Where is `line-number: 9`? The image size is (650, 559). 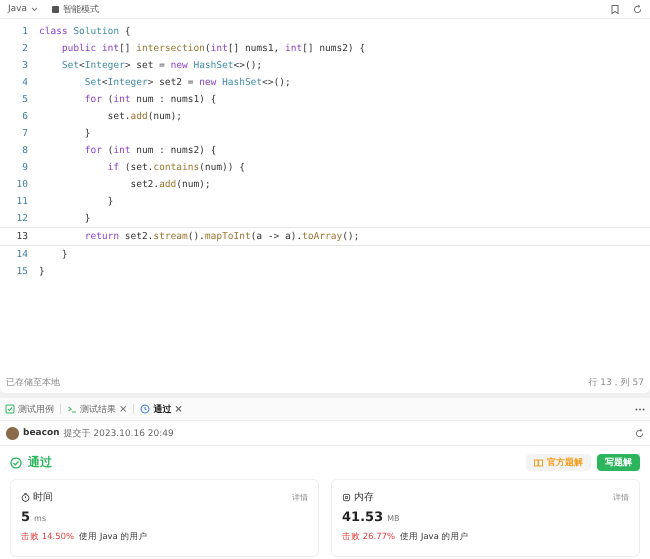
line-number: 9 is located at coordinates (25, 167).